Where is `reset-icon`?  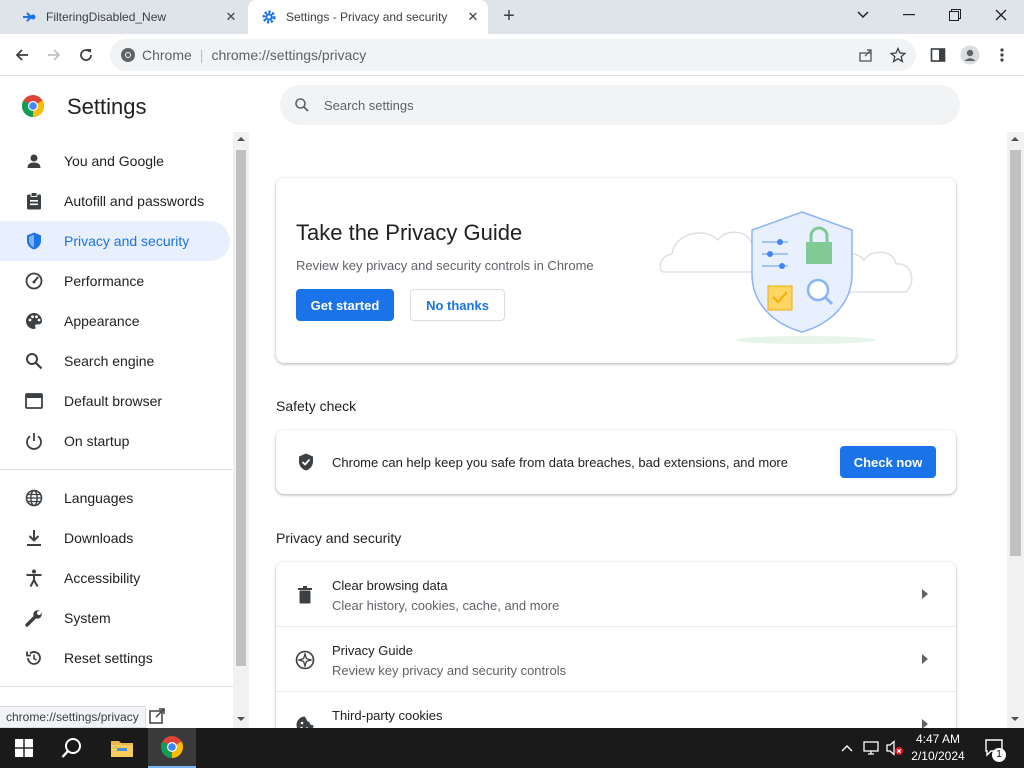
reset-icon is located at coordinates (34, 658).